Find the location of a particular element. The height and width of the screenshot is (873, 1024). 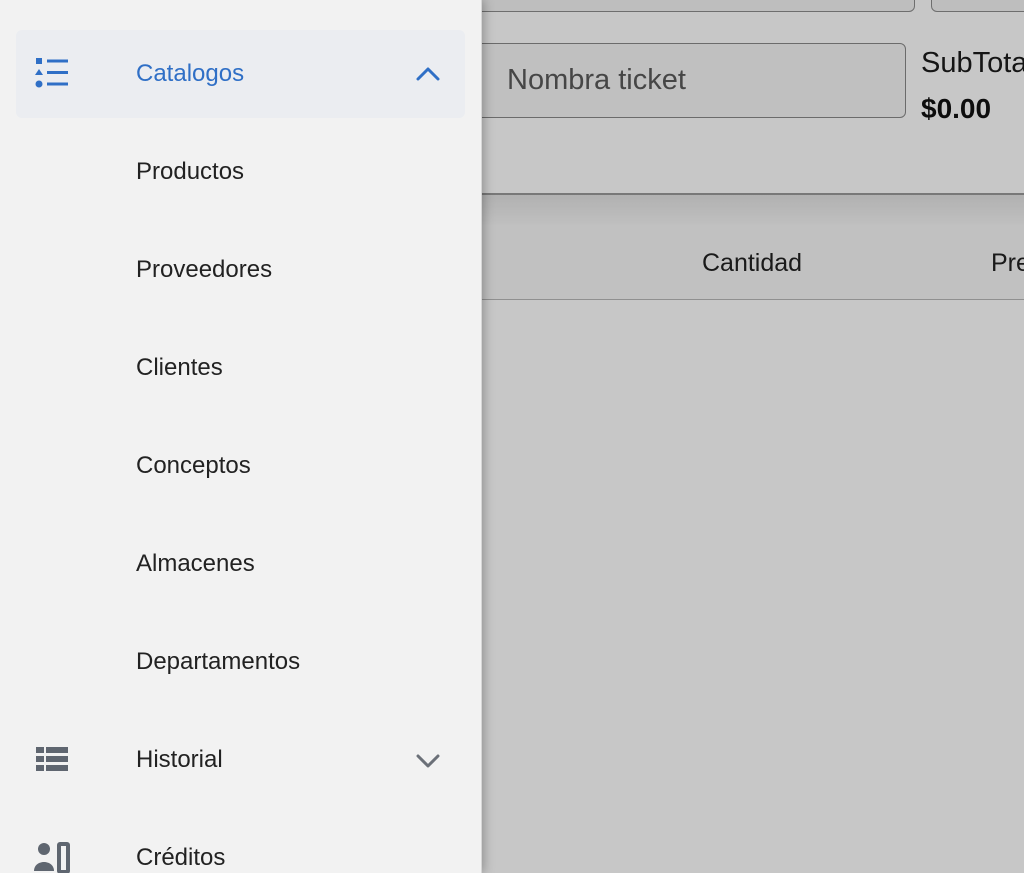

nav-subitem-departamentos: Departamentos is located at coordinates (240, 662).